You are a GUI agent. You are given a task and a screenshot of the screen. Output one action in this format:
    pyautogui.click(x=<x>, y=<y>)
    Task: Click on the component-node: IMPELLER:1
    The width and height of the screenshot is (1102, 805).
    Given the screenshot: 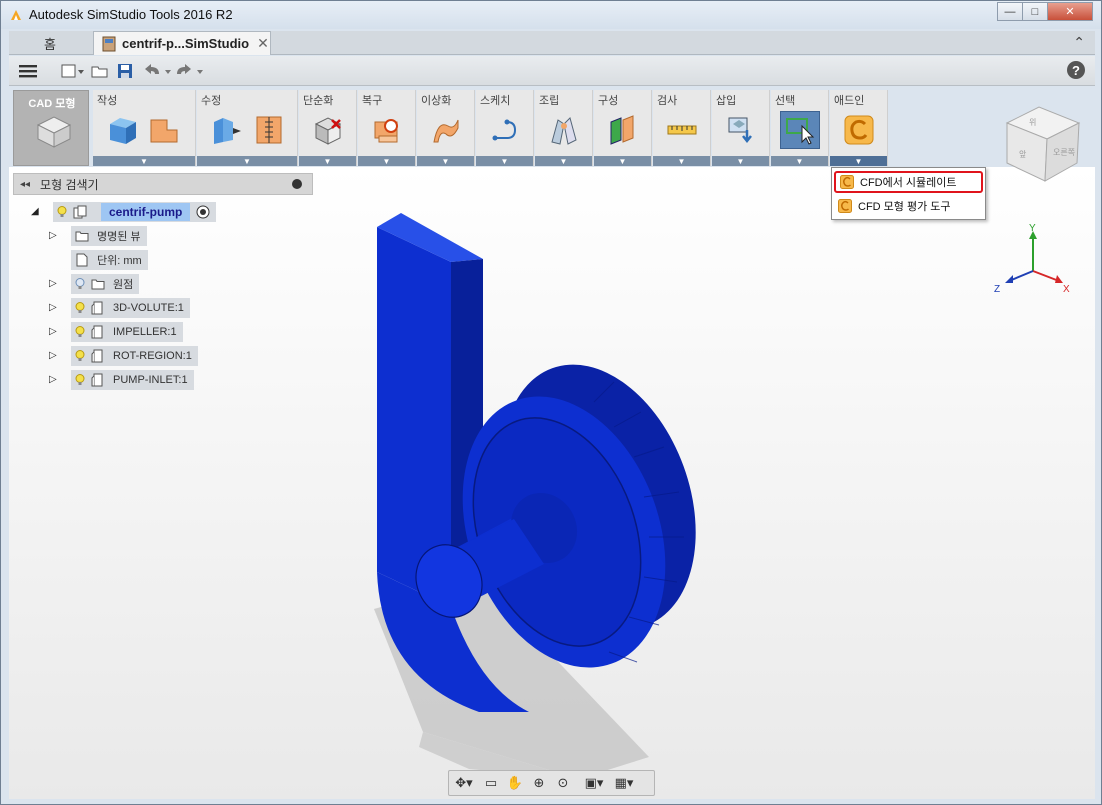 What is the action you would take?
    pyautogui.click(x=127, y=332)
    